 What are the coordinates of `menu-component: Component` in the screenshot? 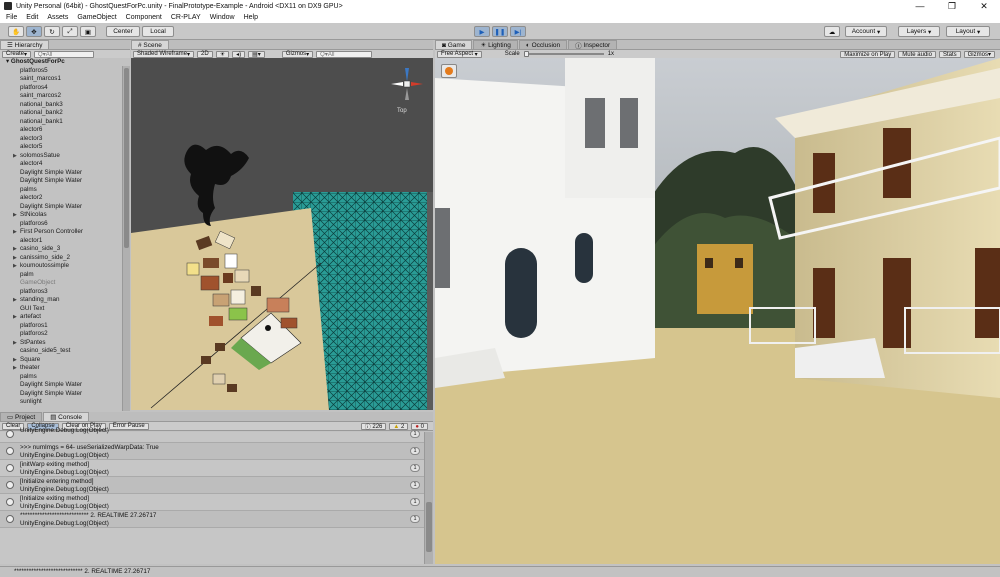 It's located at (144, 17).